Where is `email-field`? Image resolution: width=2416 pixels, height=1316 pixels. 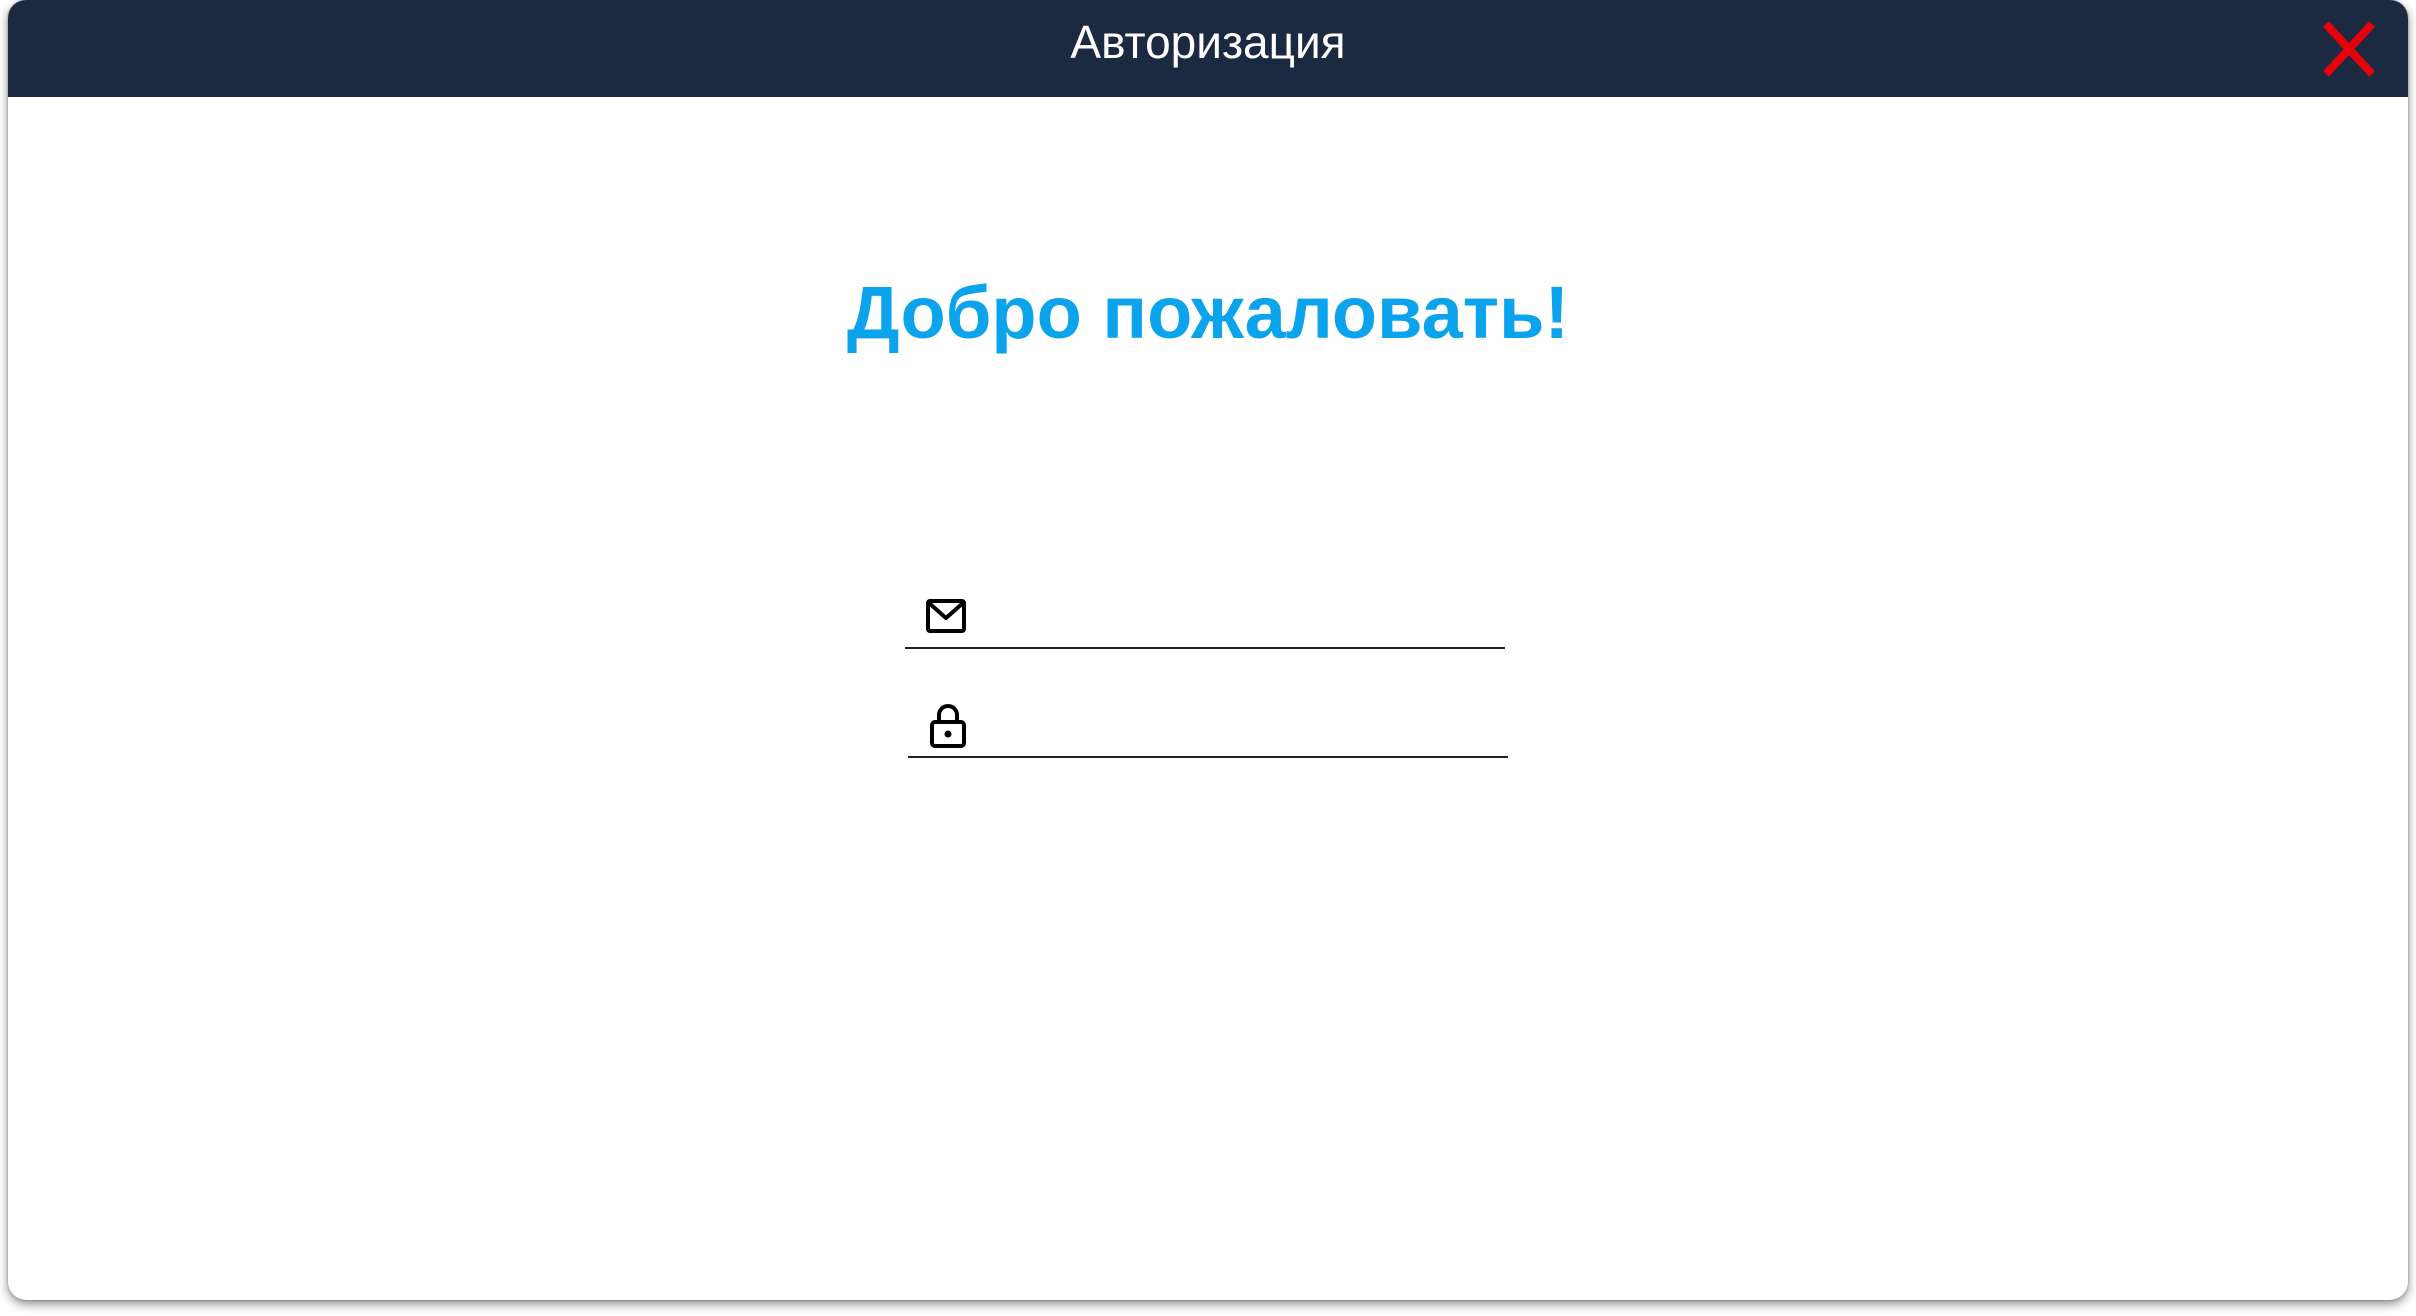
email-field is located at coordinates (1205, 618).